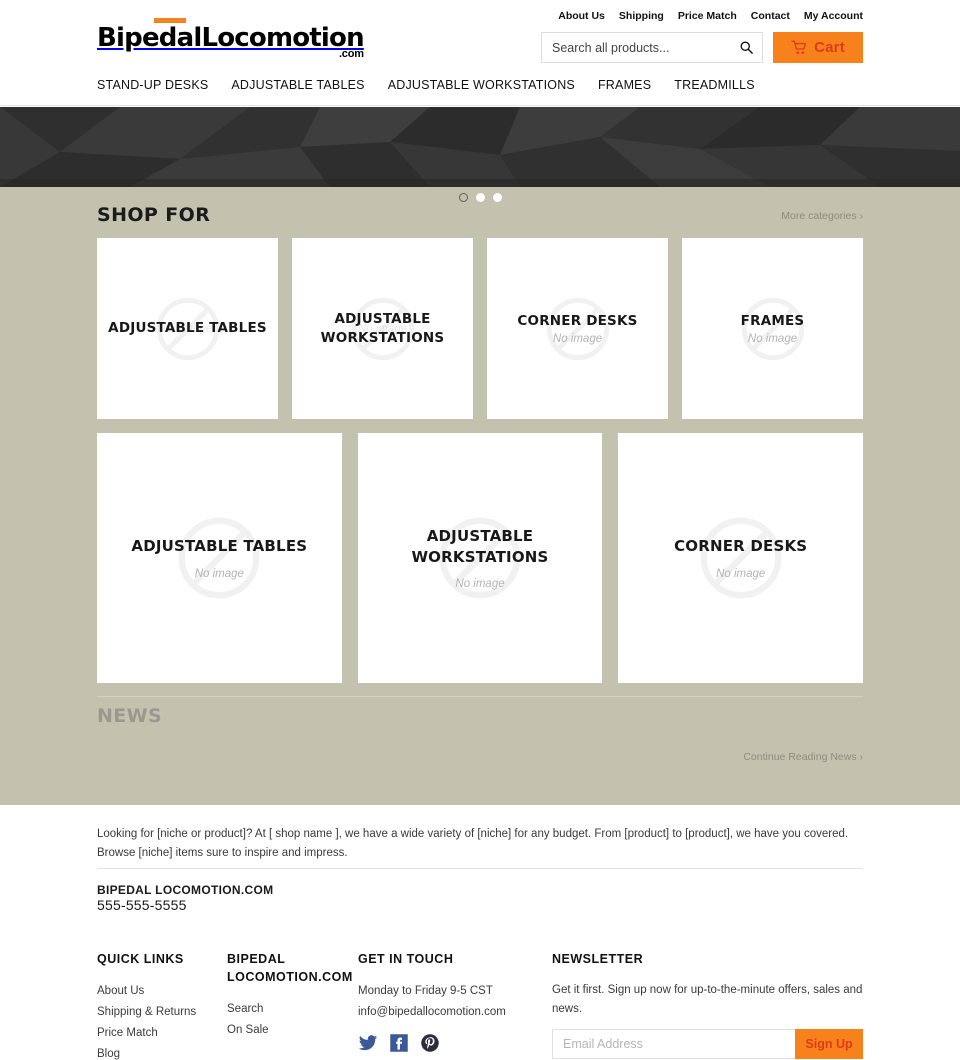  What do you see at coordinates (673, 1043) in the screenshot?
I see `email-input` at bounding box center [673, 1043].